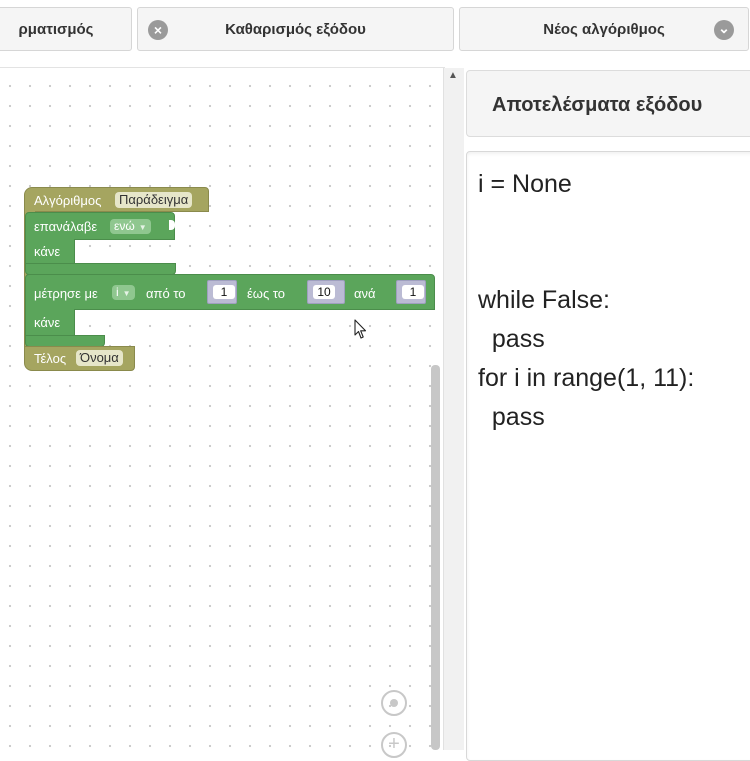 The image size is (750, 761). What do you see at coordinates (360, 329) in the screenshot?
I see `mouse-cursor-icon` at bounding box center [360, 329].